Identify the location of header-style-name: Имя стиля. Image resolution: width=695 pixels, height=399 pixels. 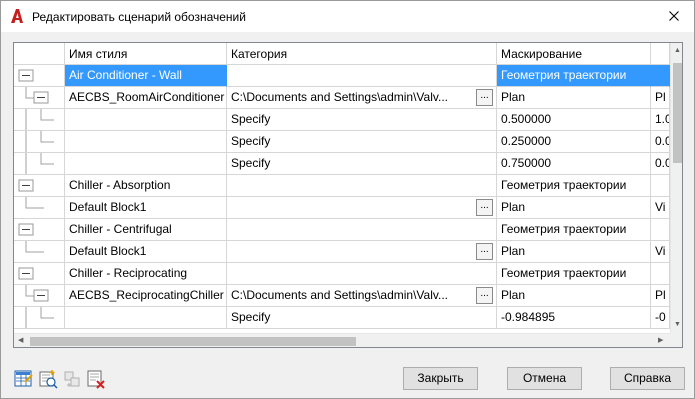
(146, 54).